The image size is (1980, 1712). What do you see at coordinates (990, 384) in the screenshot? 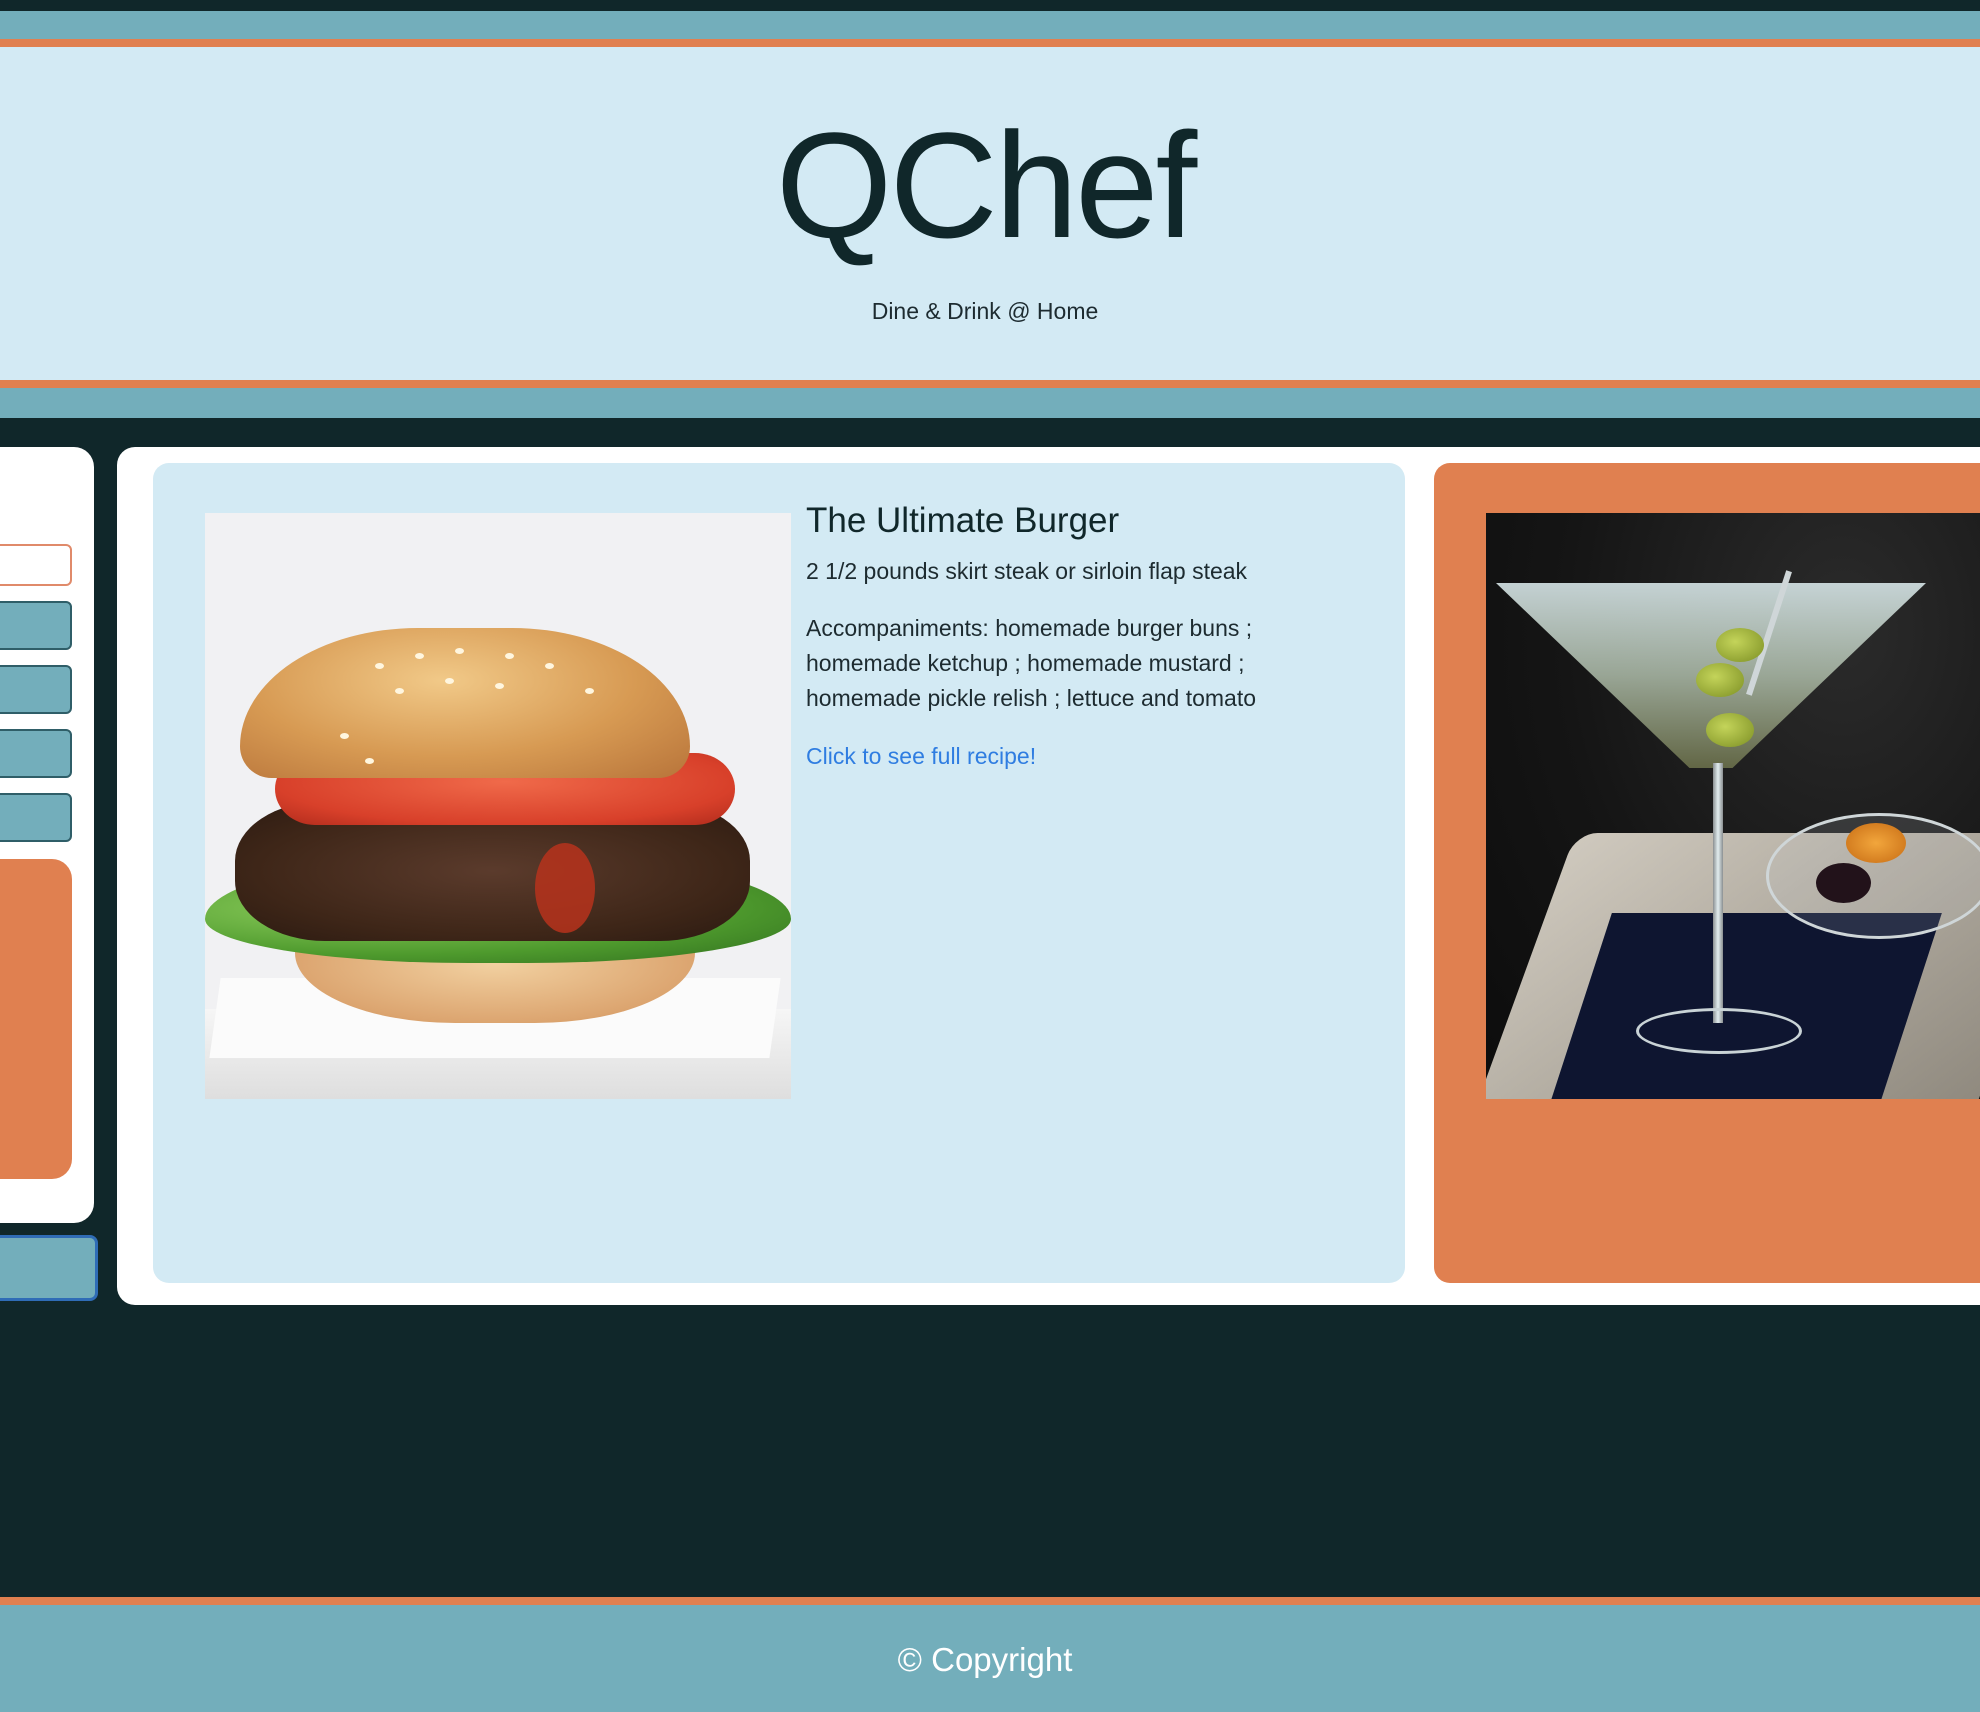
I see `header-orange-stripe` at bounding box center [990, 384].